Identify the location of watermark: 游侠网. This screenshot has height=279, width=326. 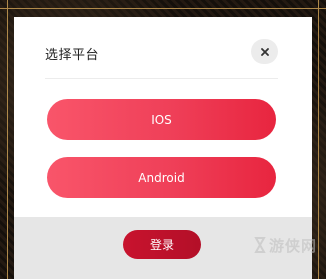
(288, 245).